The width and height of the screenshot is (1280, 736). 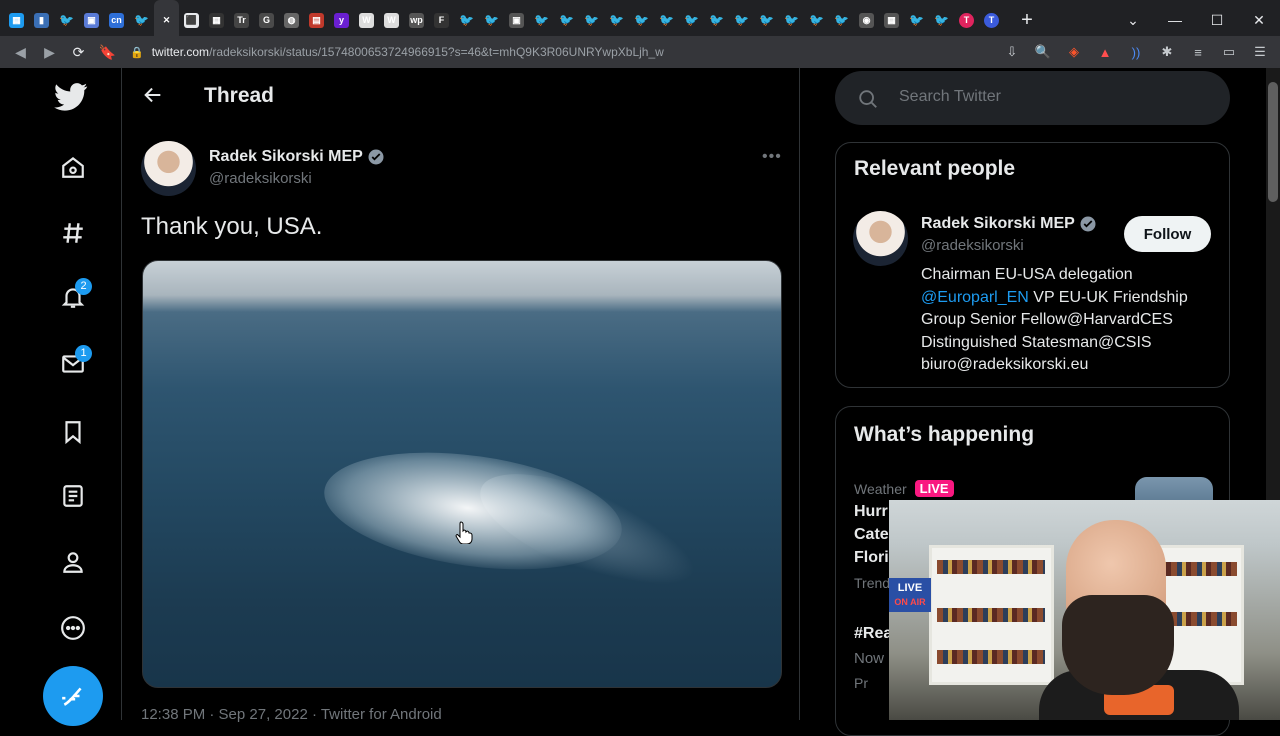 I want to click on search-placeholder: Search Twitter, so click(x=950, y=96).